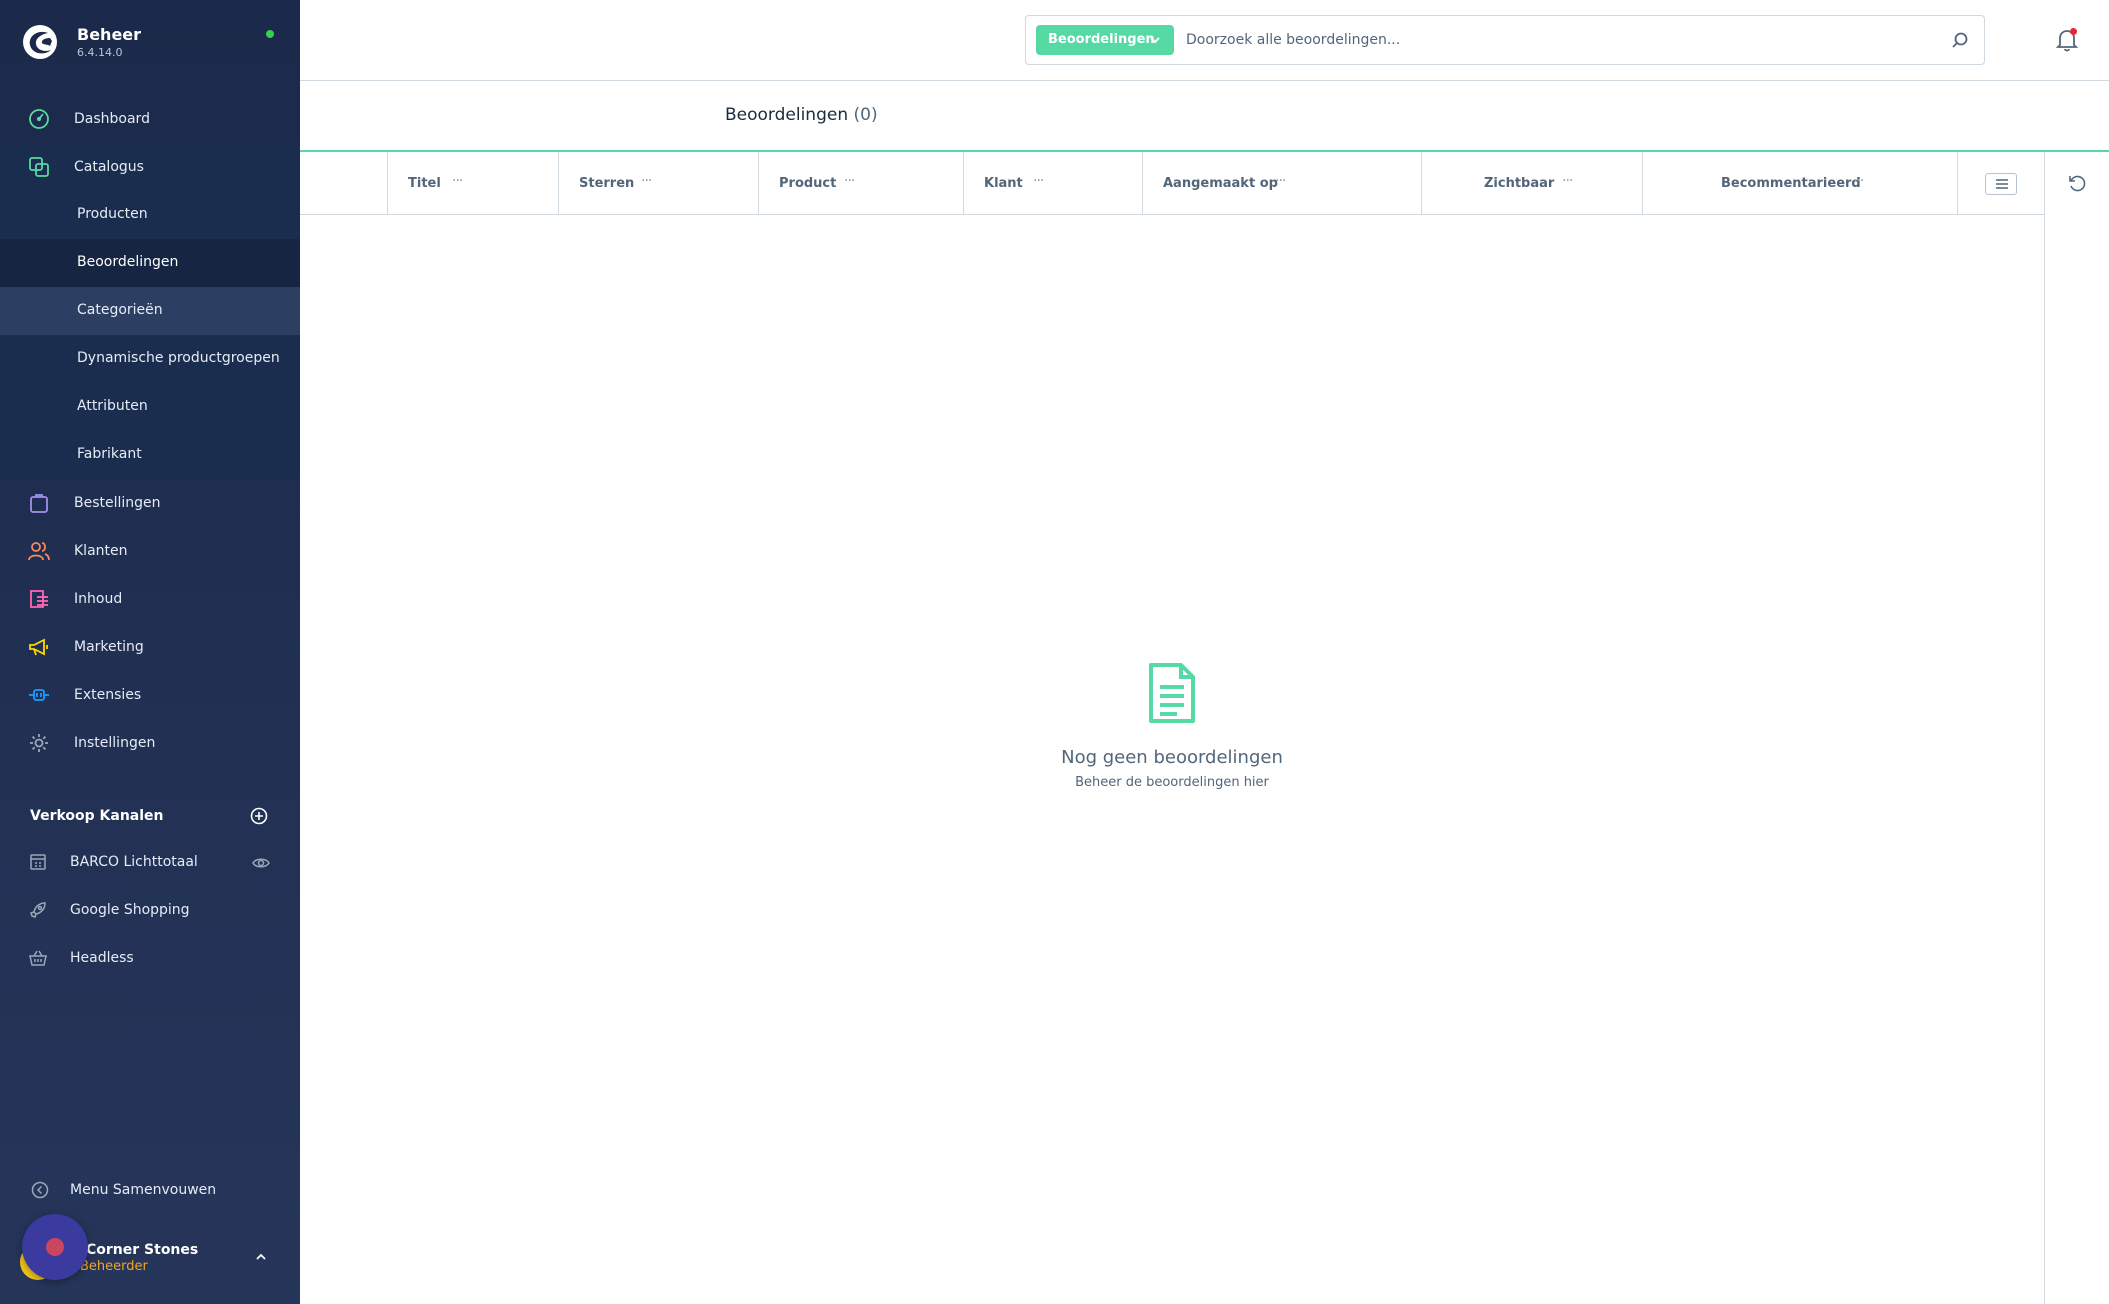 The height and width of the screenshot is (1304, 2109). What do you see at coordinates (150, 119) in the screenshot?
I see `sidebar-item-dashboard: Dashboard` at bounding box center [150, 119].